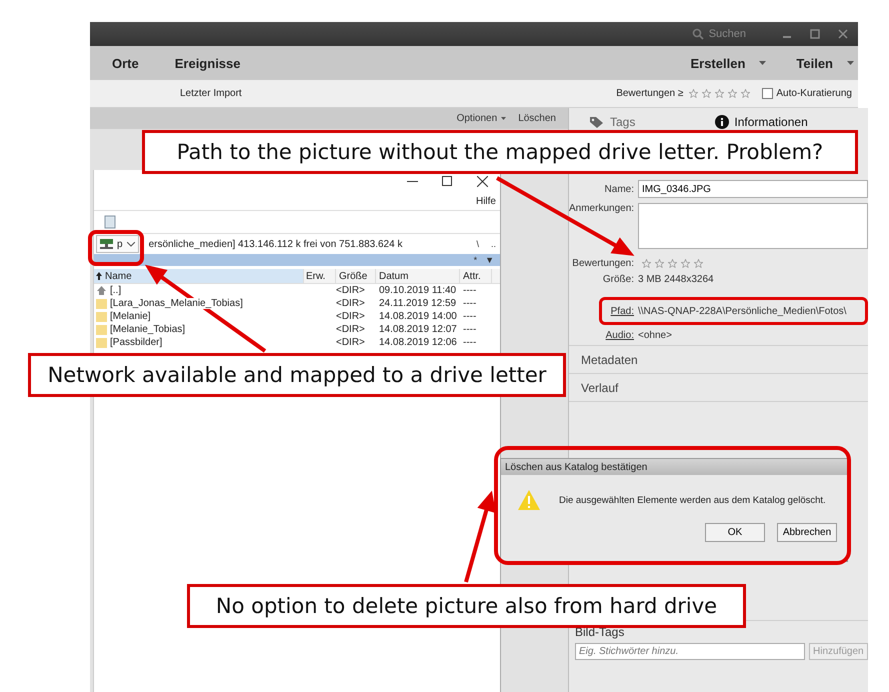  Describe the element at coordinates (418, 276) in the screenshot. I see `column-header: Datum` at that location.